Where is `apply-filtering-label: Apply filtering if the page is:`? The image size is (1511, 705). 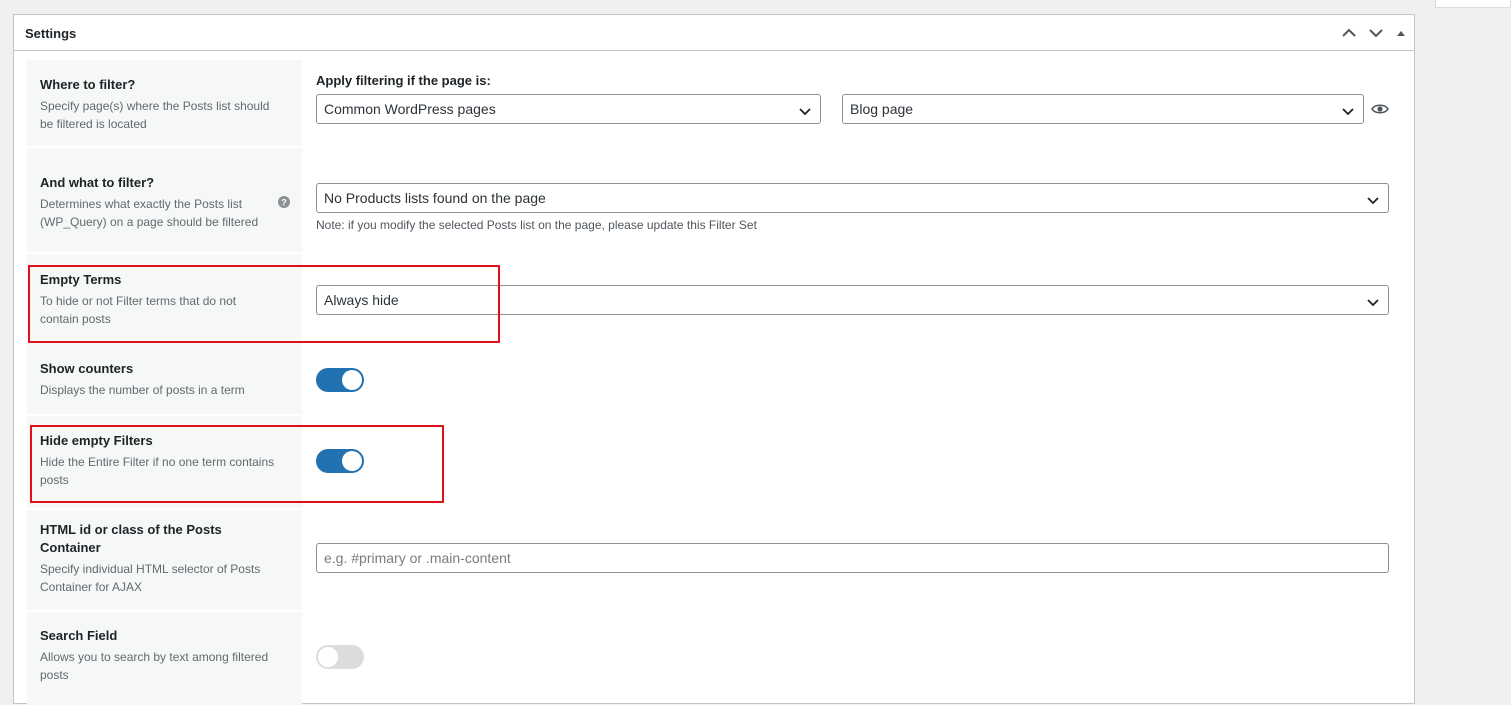 apply-filtering-label: Apply filtering if the page is: is located at coordinates (403, 80).